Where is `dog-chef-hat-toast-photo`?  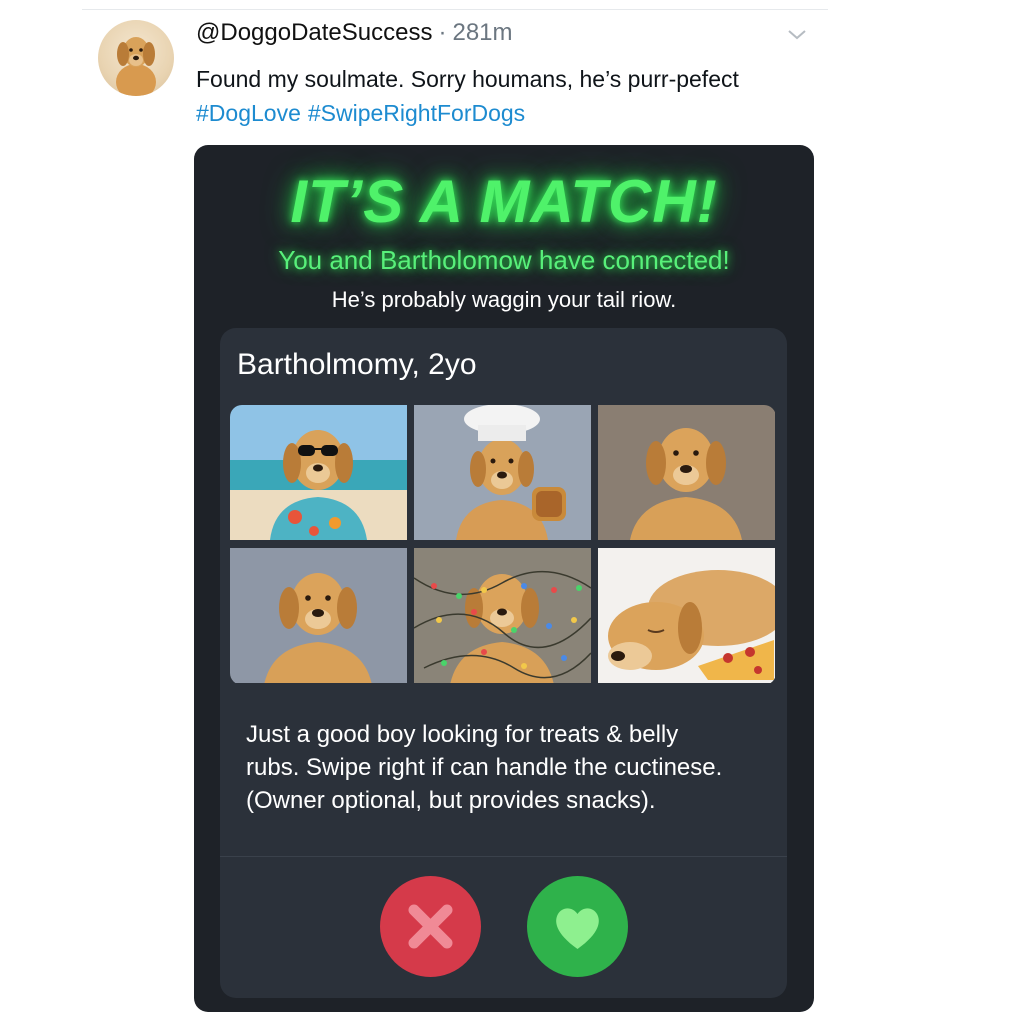
dog-chef-hat-toast-photo is located at coordinates (502, 472).